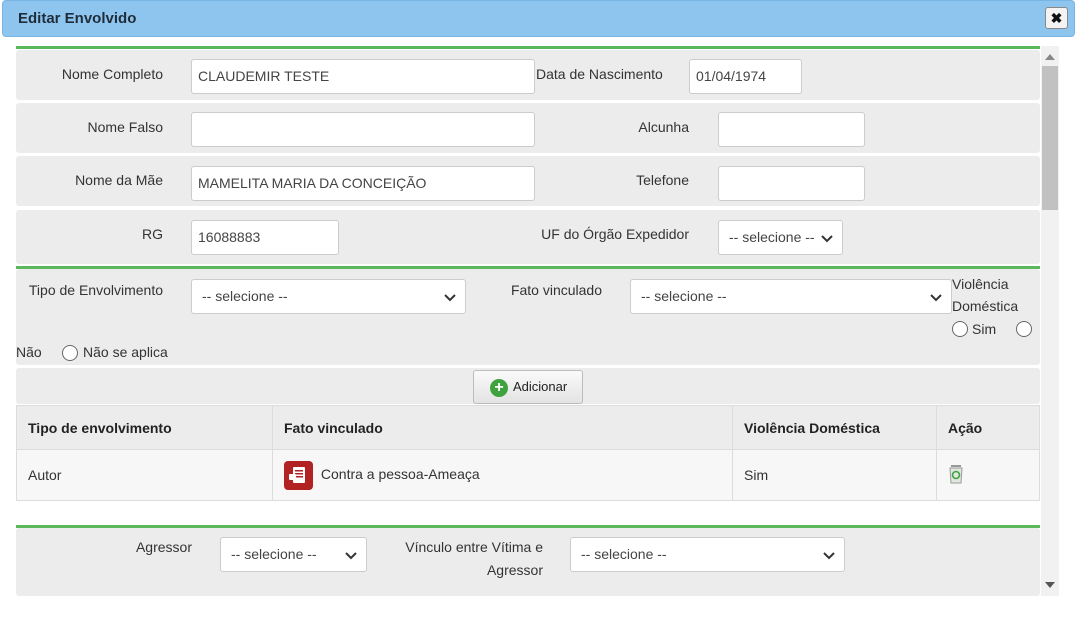 Image resolution: width=1078 pixels, height=617 pixels. Describe the element at coordinates (791, 183) in the screenshot. I see `telefone-input` at that location.